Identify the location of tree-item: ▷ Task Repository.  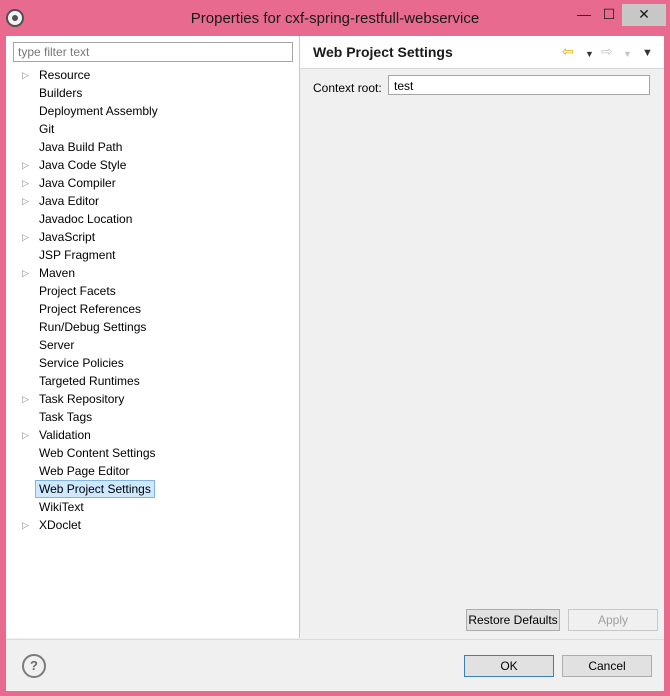
(152, 399).